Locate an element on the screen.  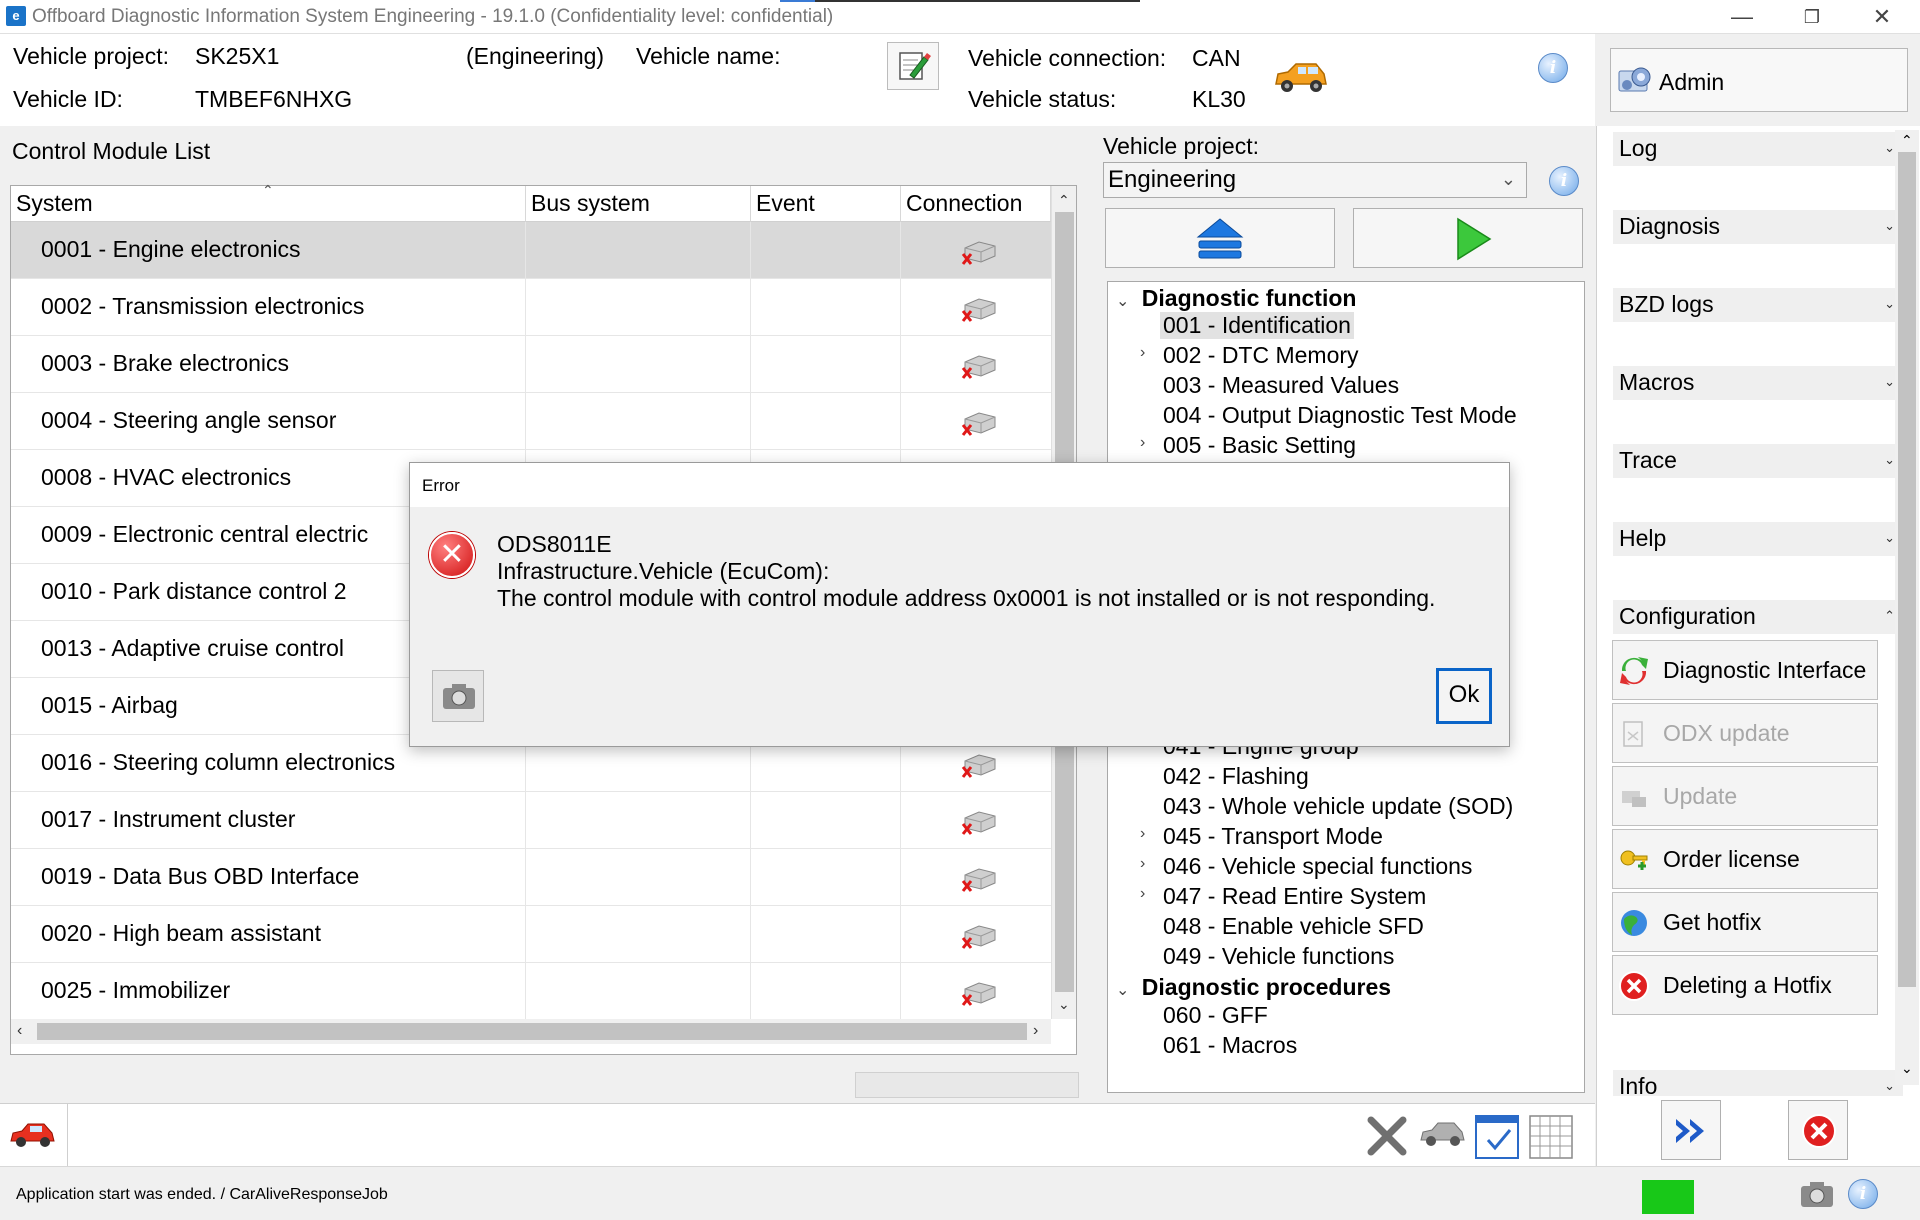
order-license-button: Order license is located at coordinates (1745, 859).